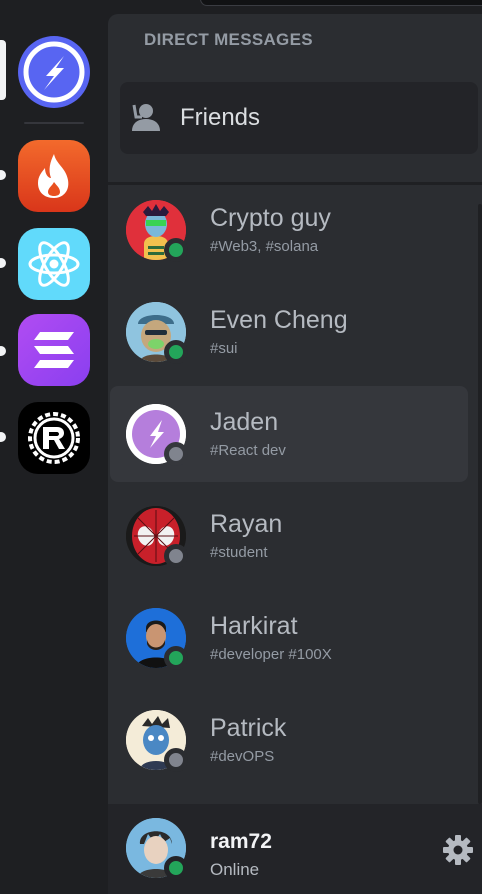 Image resolution: width=482 pixels, height=894 pixels. Describe the element at coordinates (271, 654) in the screenshot. I see `dm-subtitle: #developer #100X` at that location.